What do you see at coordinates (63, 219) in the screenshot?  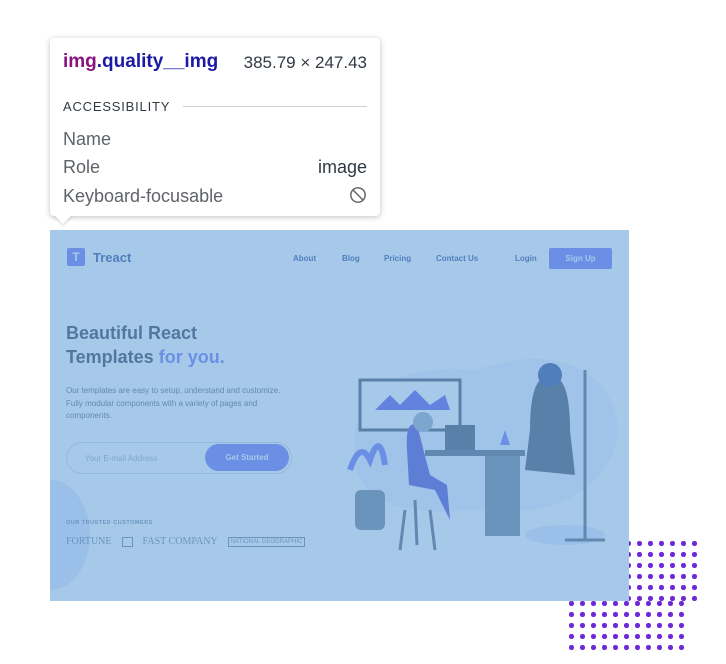 I see `tooltip-arrow` at bounding box center [63, 219].